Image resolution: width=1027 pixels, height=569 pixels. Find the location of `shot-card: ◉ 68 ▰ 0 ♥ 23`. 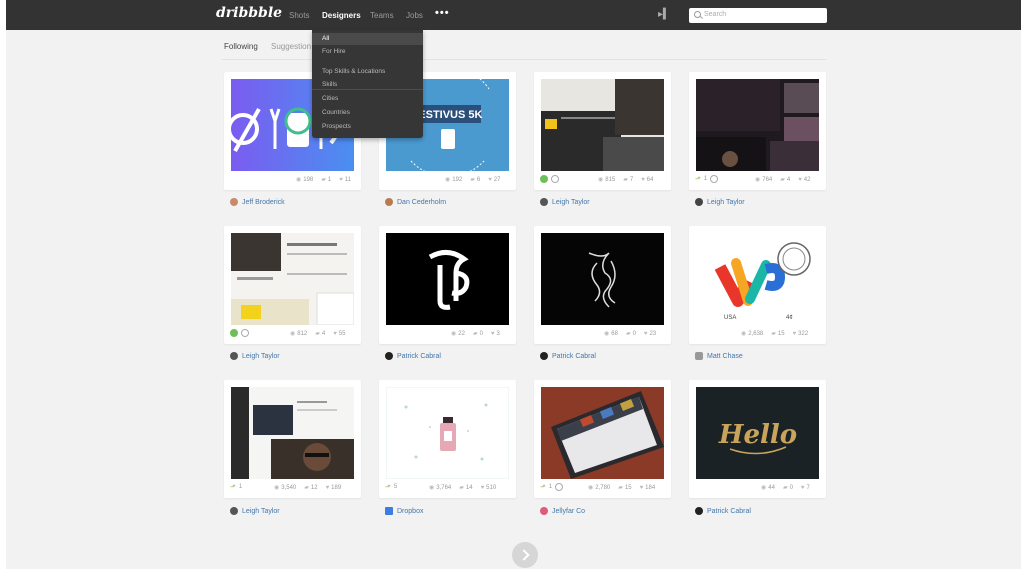

shot-card: ◉ 68 ▰ 0 ♥ 23 is located at coordinates (602, 285).